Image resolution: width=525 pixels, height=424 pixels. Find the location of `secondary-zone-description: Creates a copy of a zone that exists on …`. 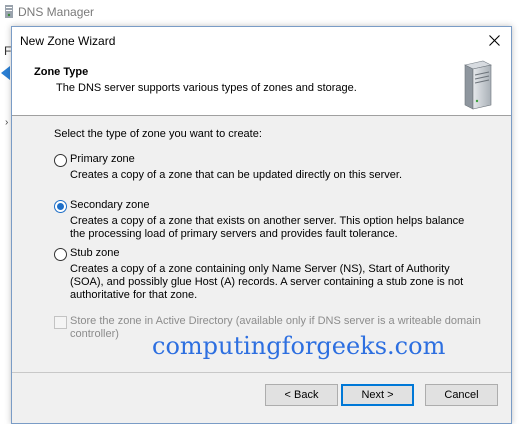

secondary-zone-description: Creates a copy of a zone that exists on … is located at coordinates (267, 227).